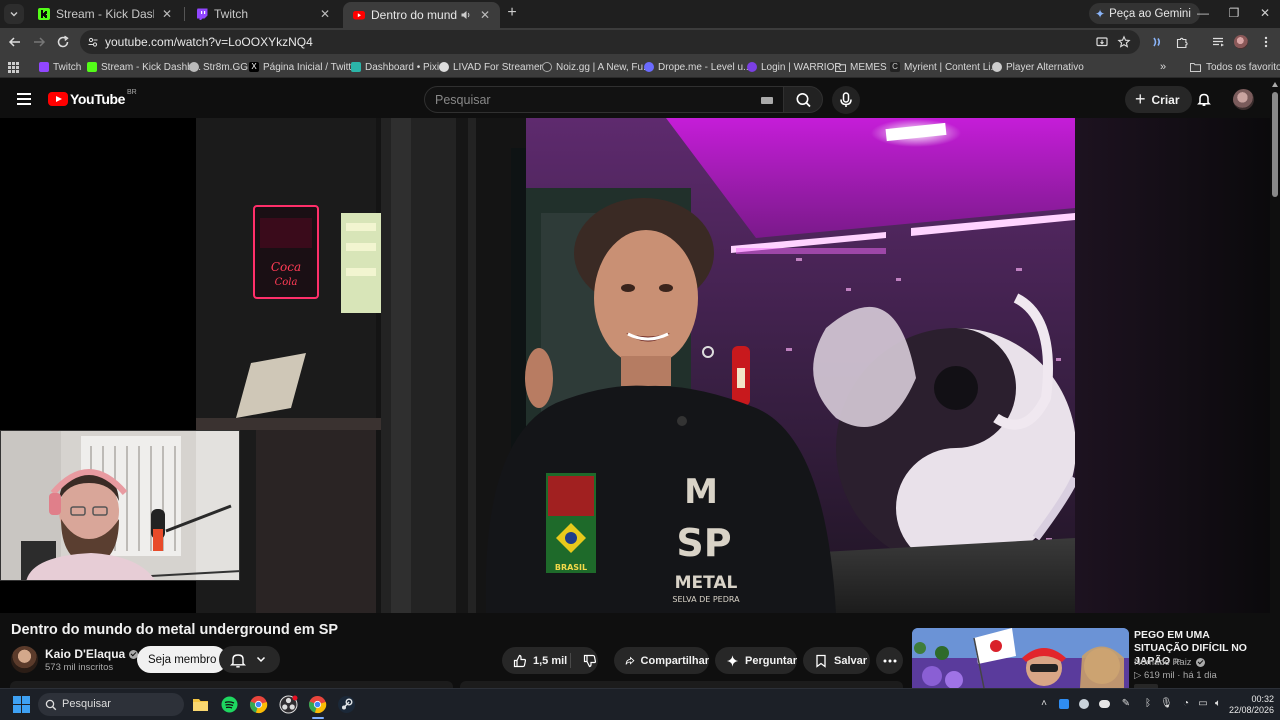 Image resolution: width=1280 pixels, height=720 pixels. I want to click on scroll-up-arrow-icon, so click(1275, 84).